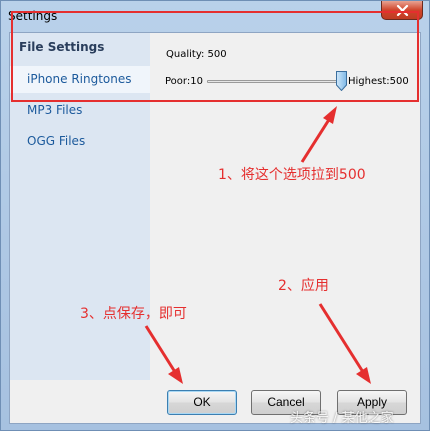  I want to click on annotation-step-3: 3、点保存，即可, so click(133, 314).